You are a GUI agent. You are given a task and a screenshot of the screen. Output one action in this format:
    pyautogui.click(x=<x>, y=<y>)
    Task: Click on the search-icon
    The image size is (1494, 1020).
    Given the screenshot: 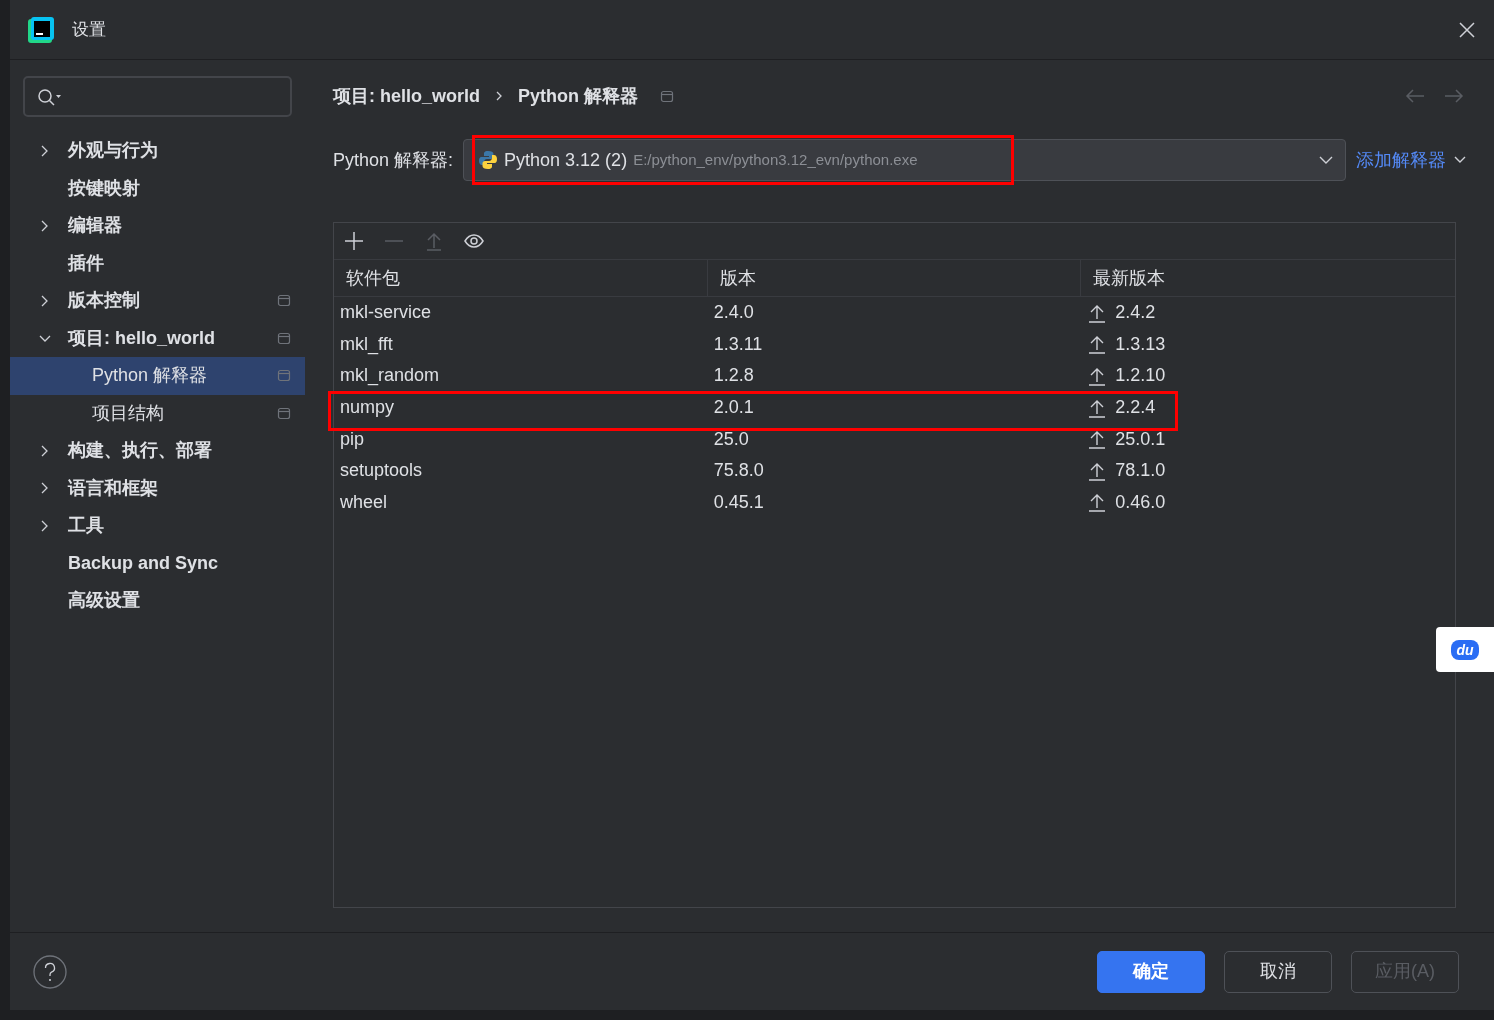 What is the action you would take?
    pyautogui.click(x=50, y=96)
    